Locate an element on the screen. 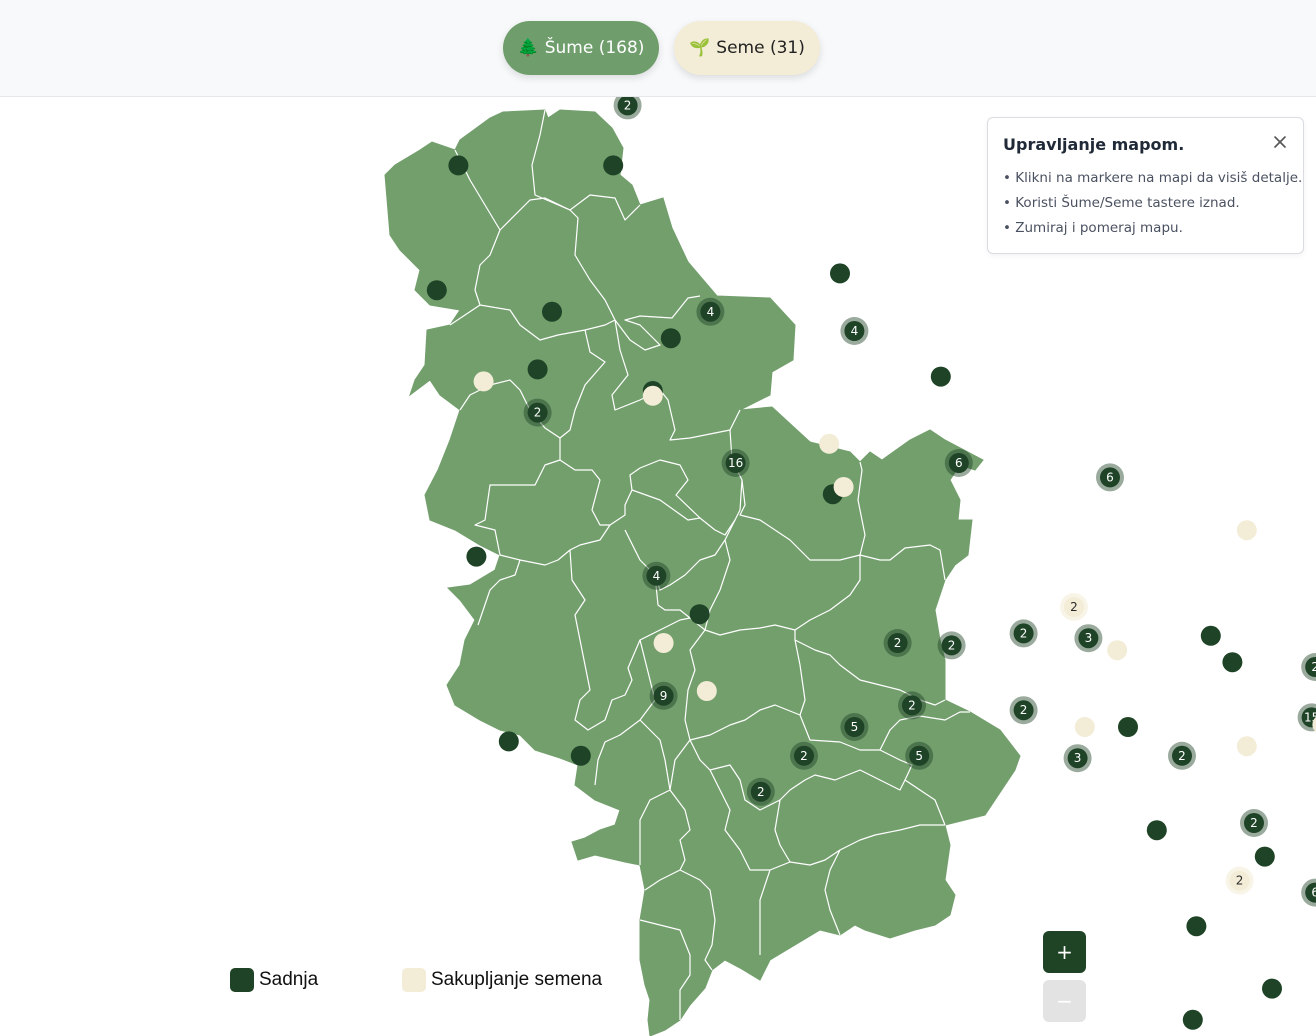 This screenshot has height=1036, width=1316. seeds-tab-label: Seme (31) is located at coordinates (760, 48).